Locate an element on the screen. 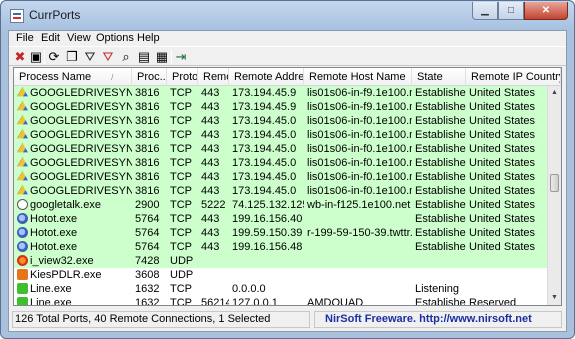 The image size is (575, 339). cell-text: 173.194.45.9 is located at coordinates (264, 93).